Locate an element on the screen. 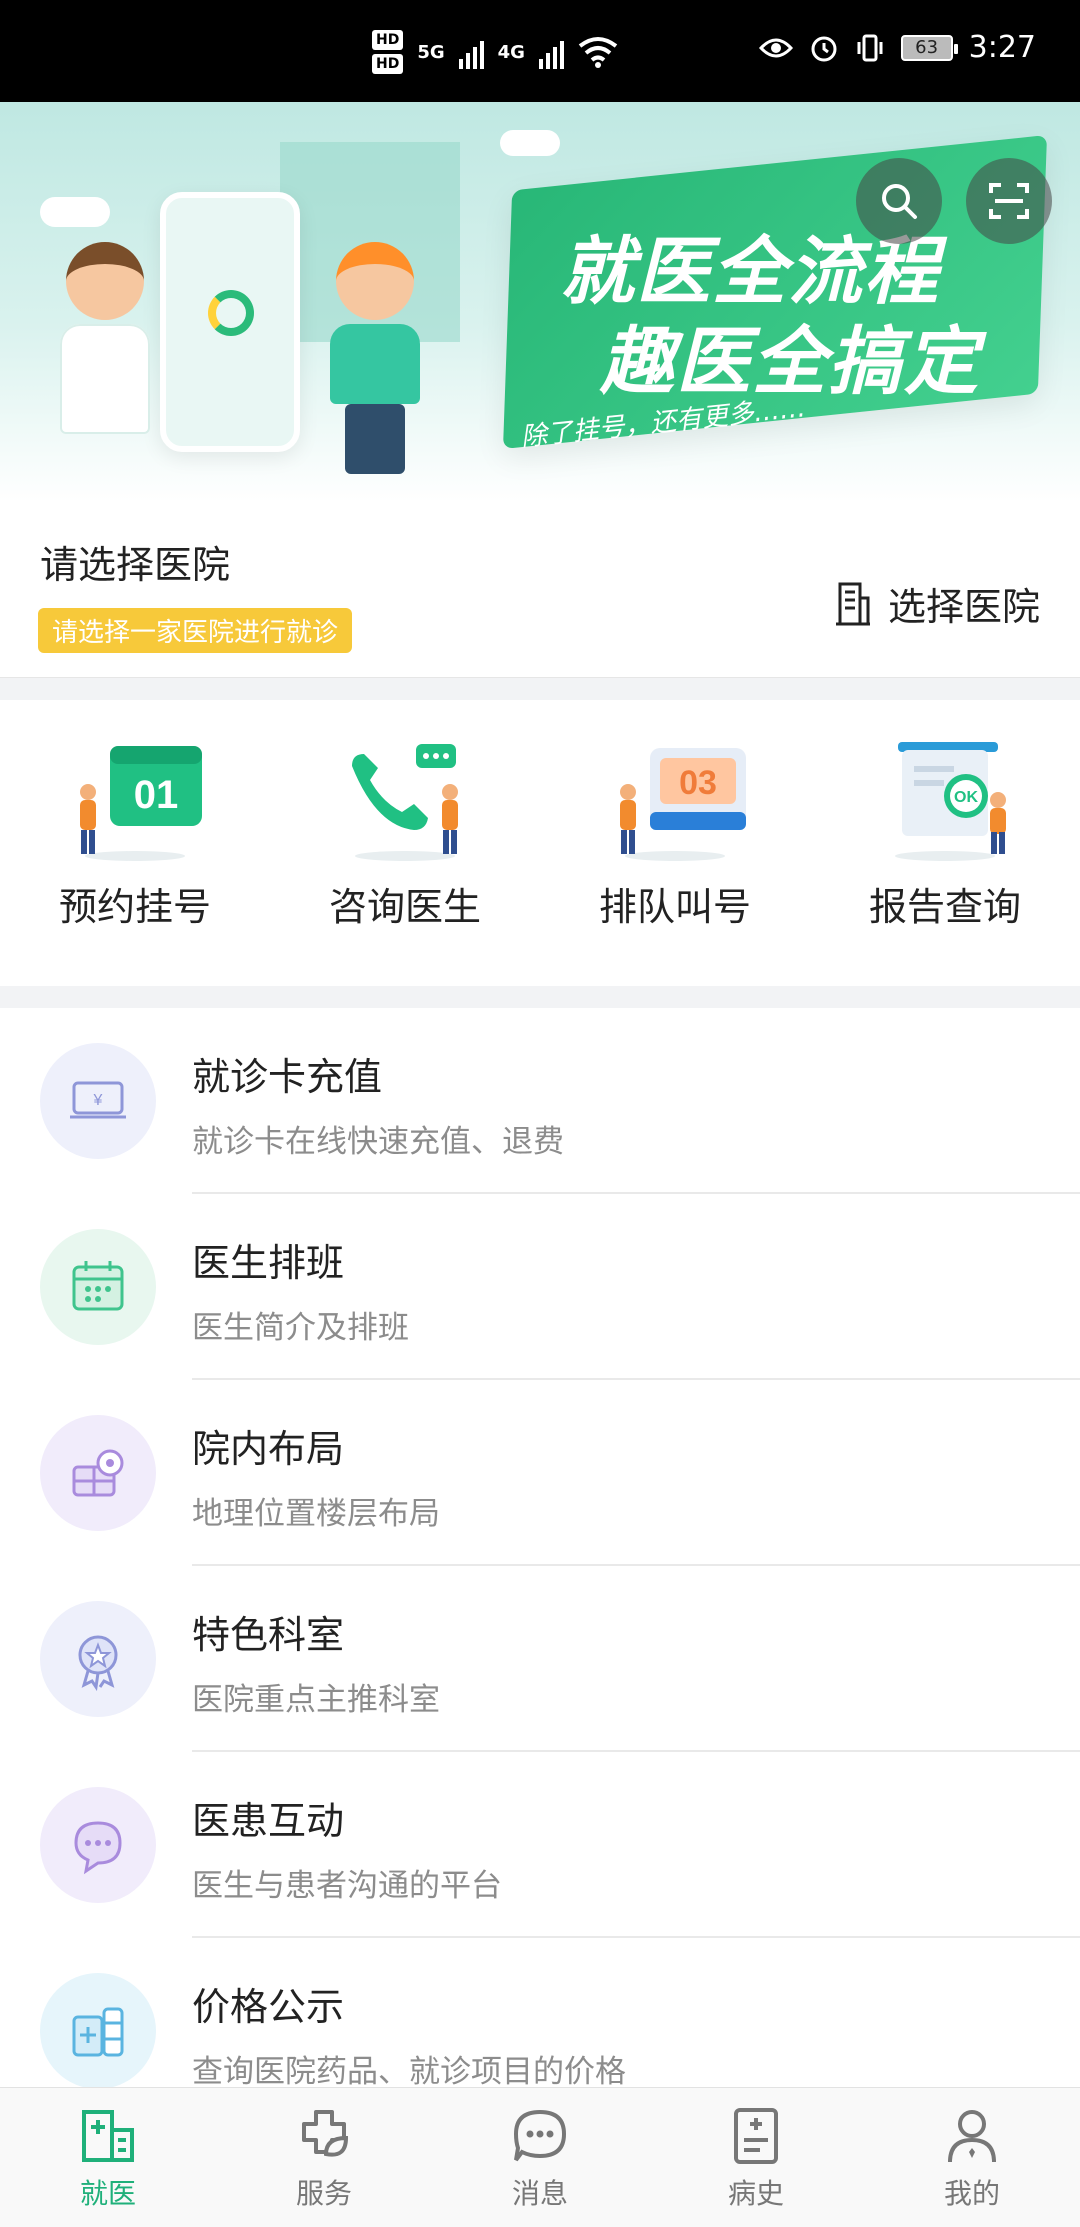 Image resolution: width=1080 pixels, height=2227 pixels. list-item-doctor-schedule: 医生排班 医生简介及排班 is located at coordinates (540, 1287).